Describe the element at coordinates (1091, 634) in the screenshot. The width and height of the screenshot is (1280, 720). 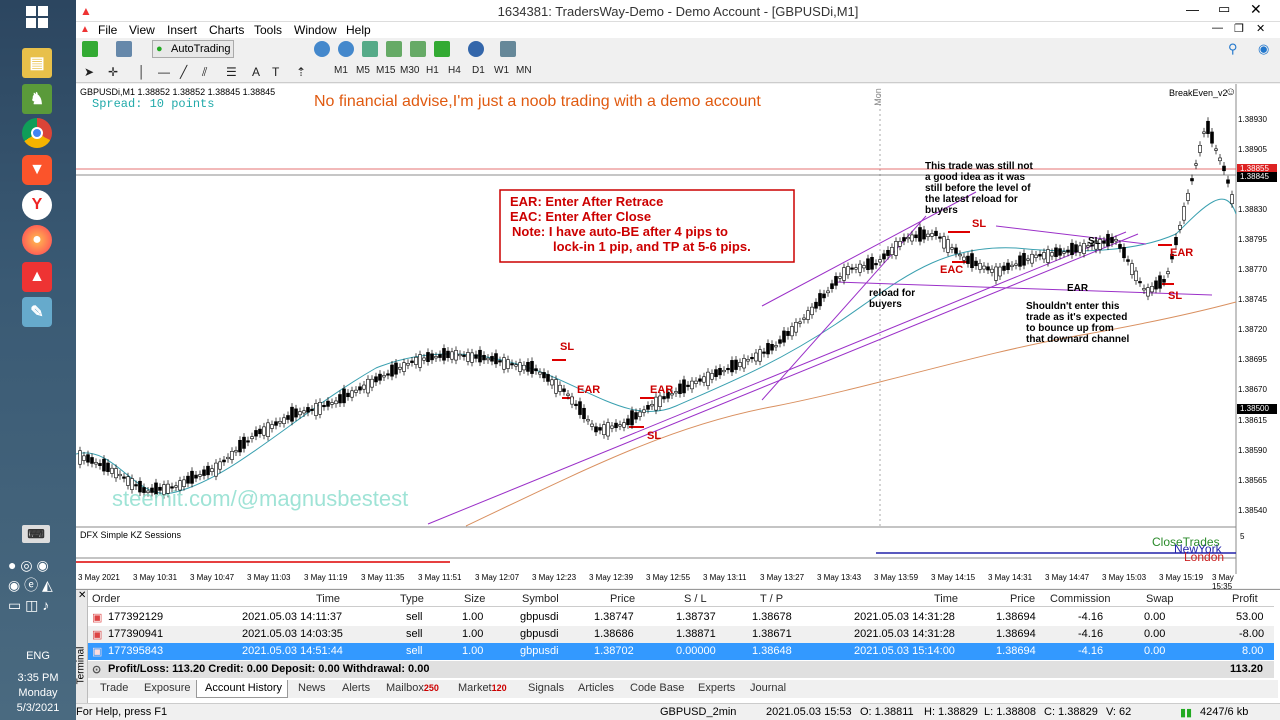
I see `cell-commission: -4.16` at that location.